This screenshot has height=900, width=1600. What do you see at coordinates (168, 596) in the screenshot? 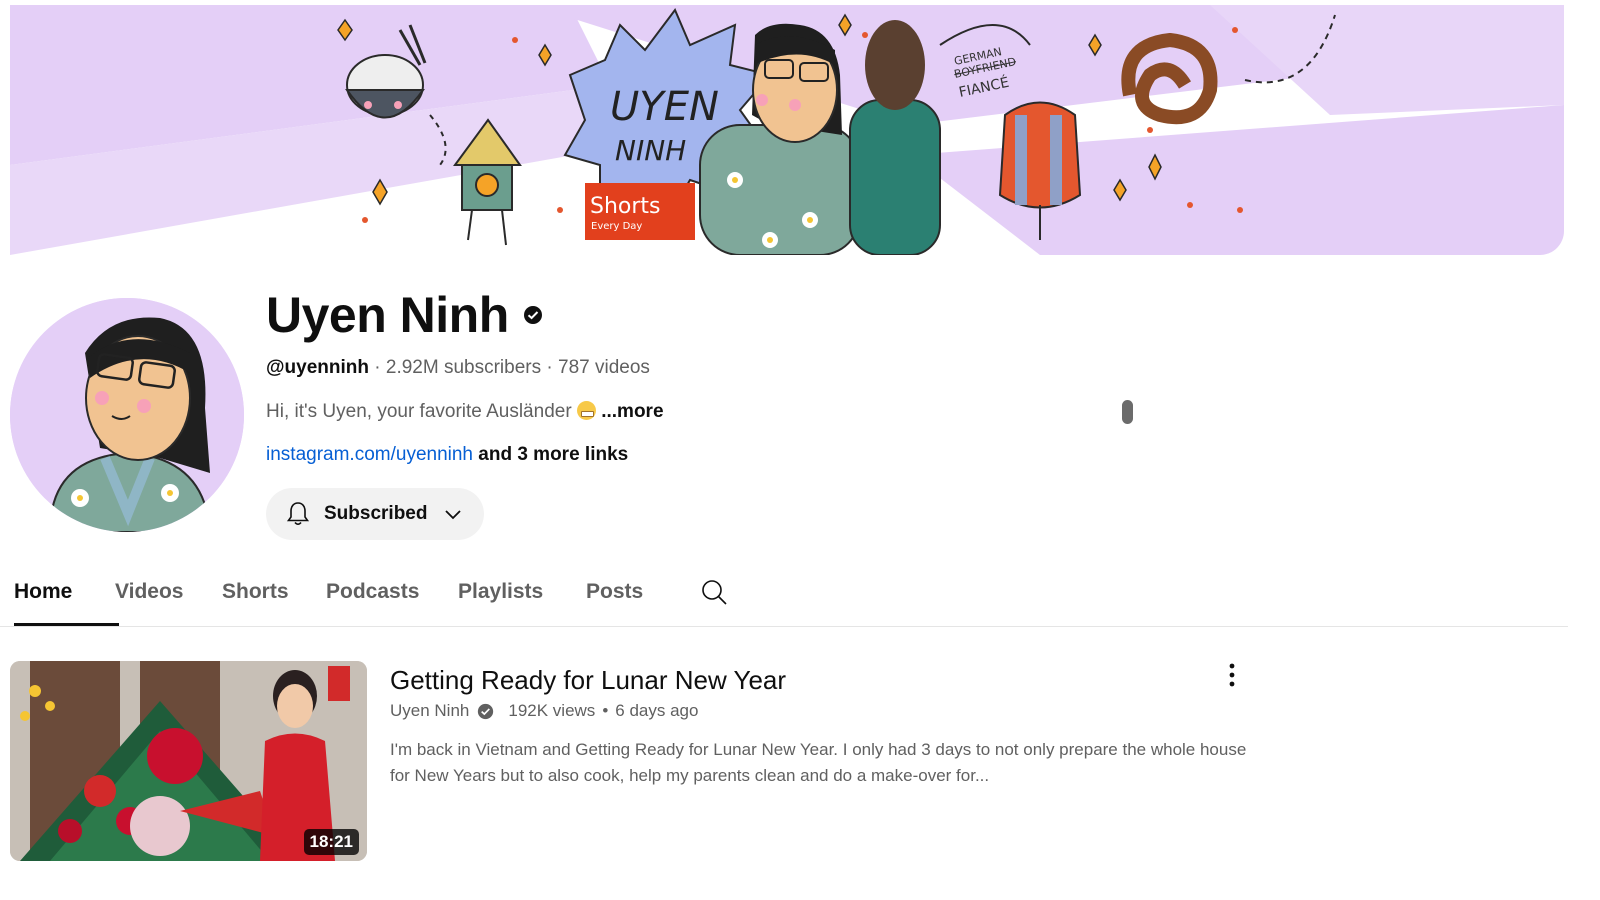
I see `tab-videos: Videos` at bounding box center [168, 596].